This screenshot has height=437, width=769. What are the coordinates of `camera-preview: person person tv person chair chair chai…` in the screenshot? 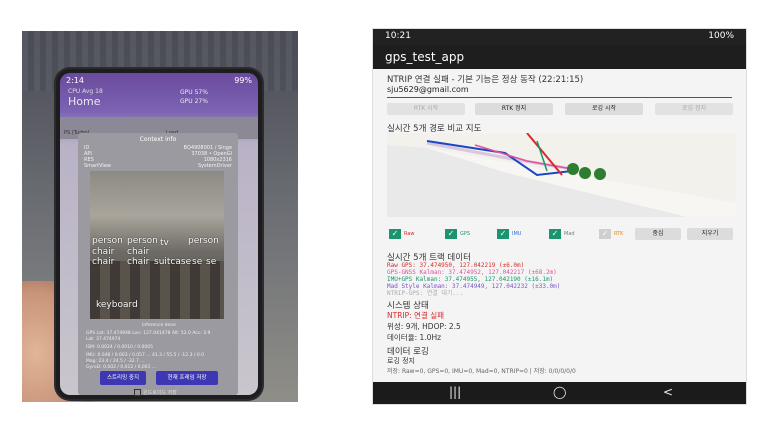 It's located at (157, 245).